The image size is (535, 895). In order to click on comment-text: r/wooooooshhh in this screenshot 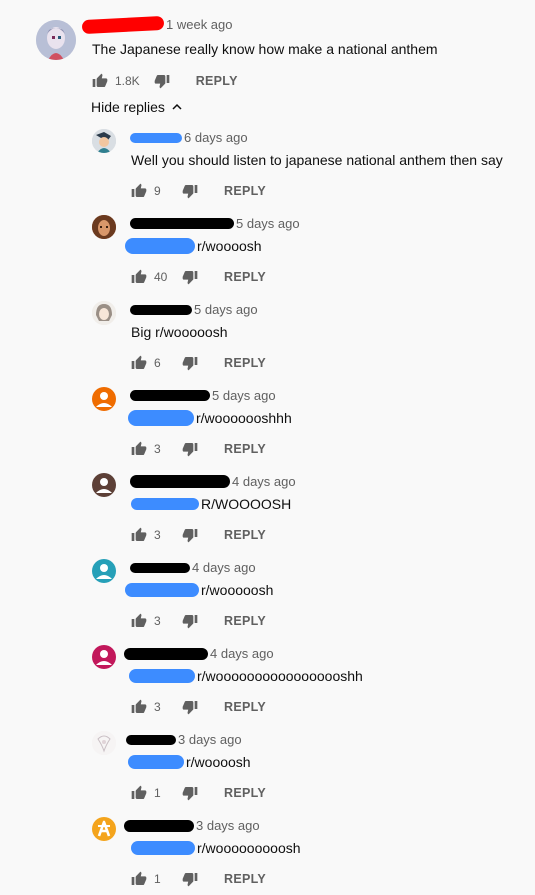, I will do `click(210, 418)`.